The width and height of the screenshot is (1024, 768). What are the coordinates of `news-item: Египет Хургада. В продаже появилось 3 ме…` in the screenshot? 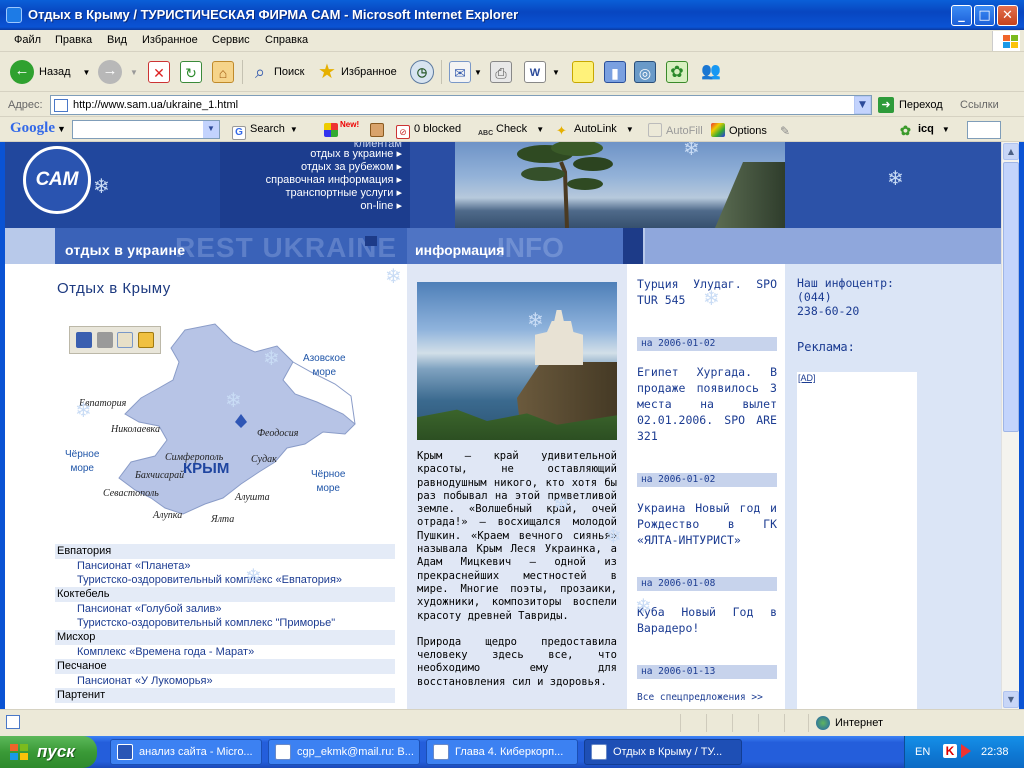 It's located at (707, 404).